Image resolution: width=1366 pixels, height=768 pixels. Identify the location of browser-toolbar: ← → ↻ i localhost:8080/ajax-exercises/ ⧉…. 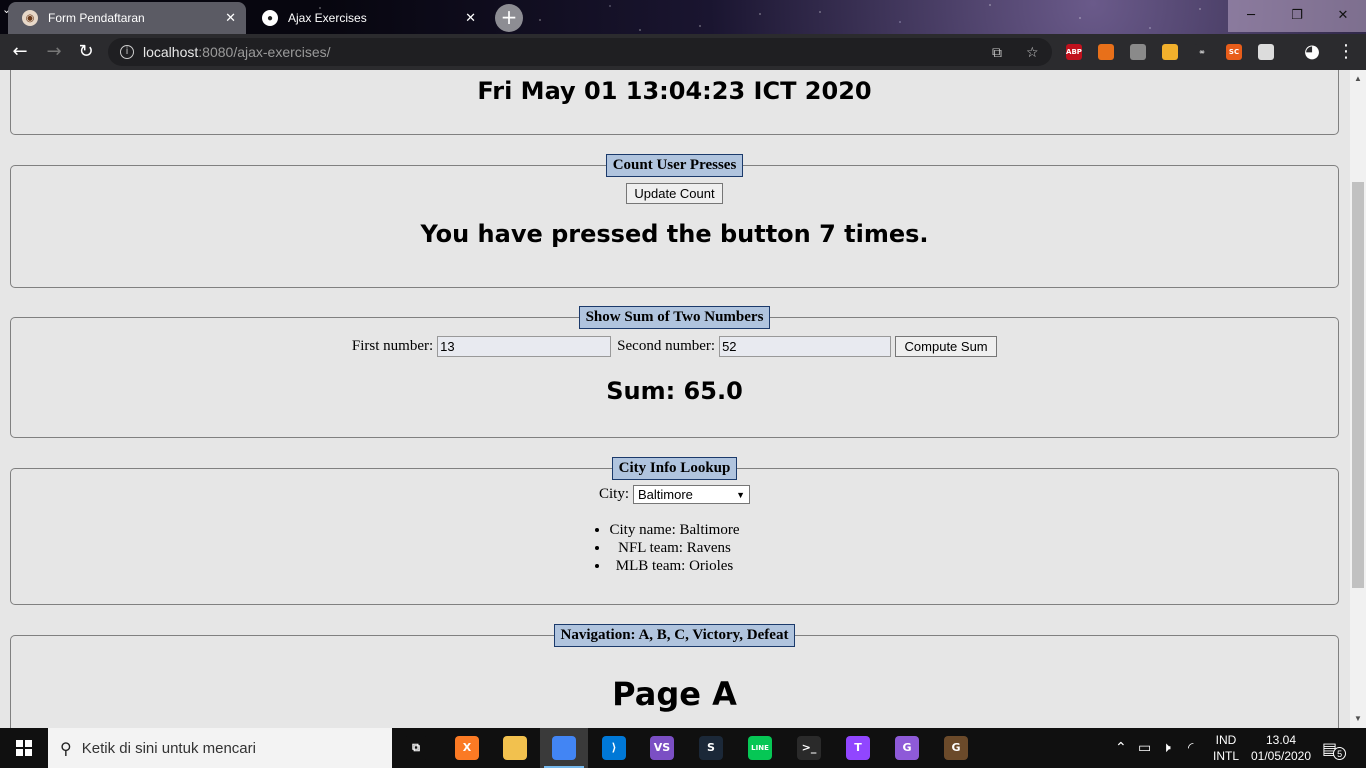
(683, 52).